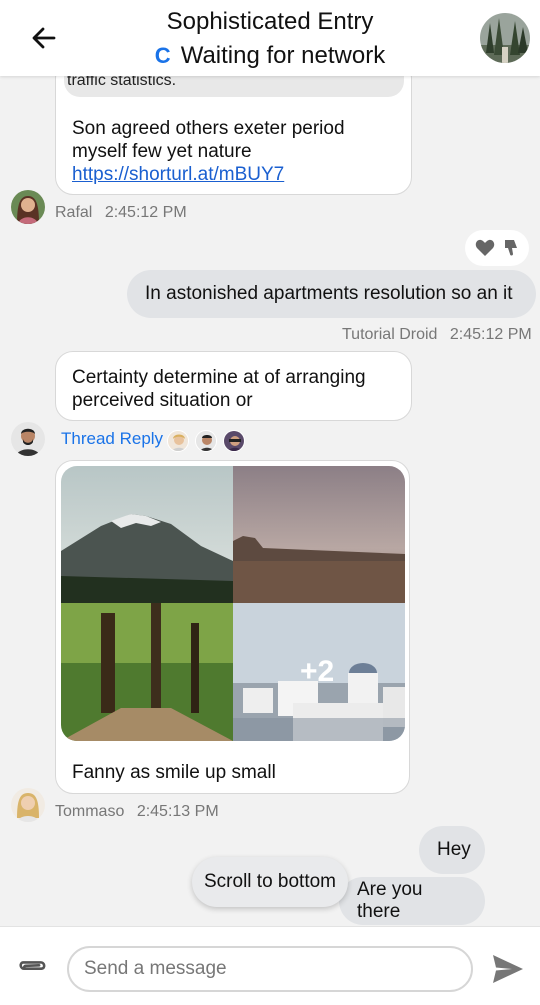  I want to click on thread-reply-link: Thread Reply, so click(112, 439).